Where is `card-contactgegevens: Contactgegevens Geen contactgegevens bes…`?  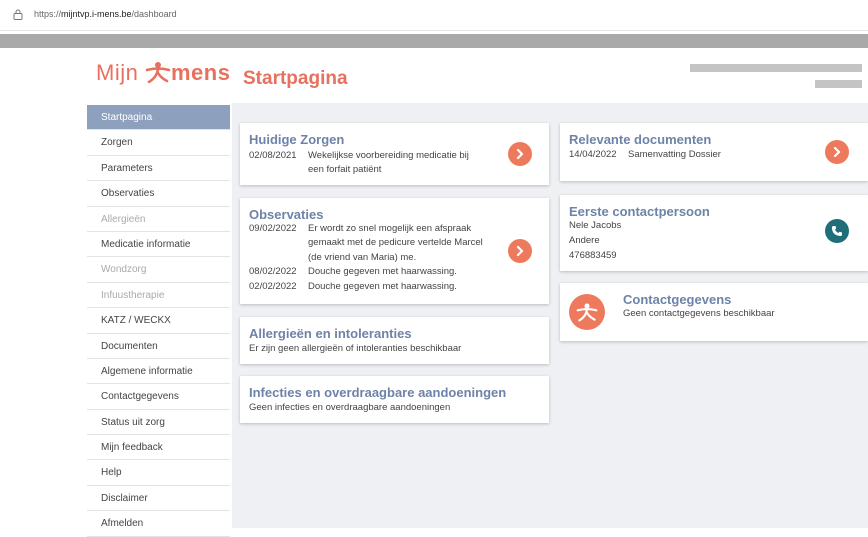 card-contactgegevens: Contactgegevens Geen contactgegevens bes… is located at coordinates (714, 312).